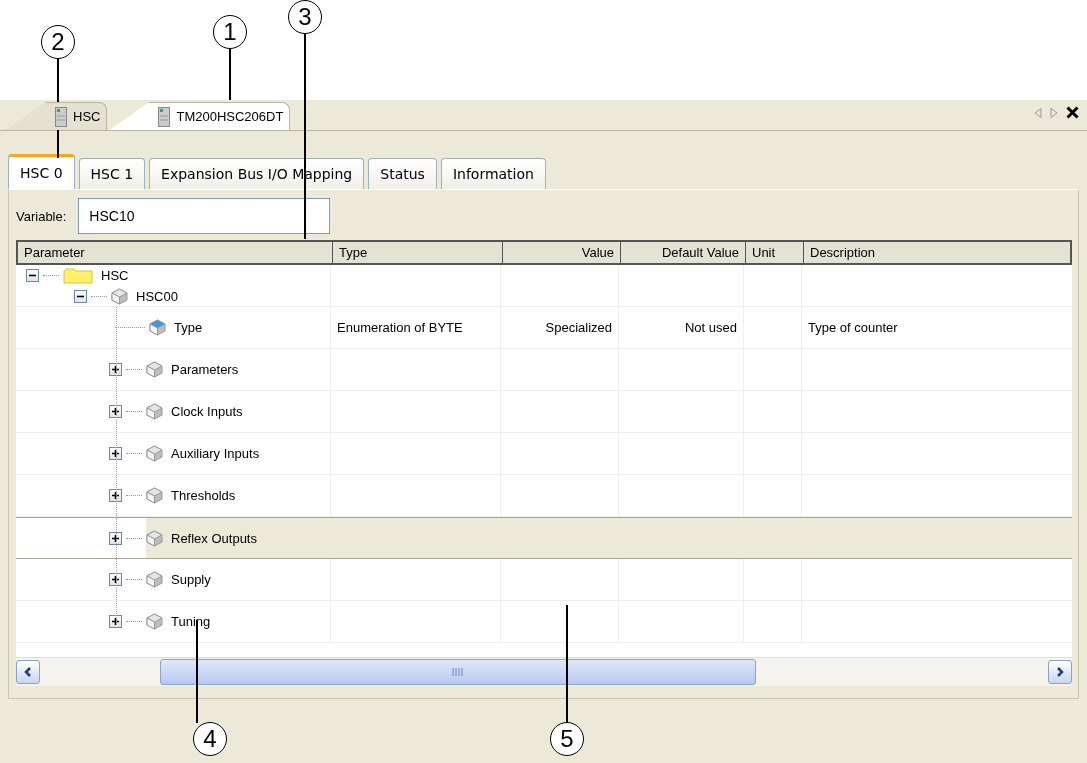  What do you see at coordinates (214, 538) in the screenshot?
I see `tree-item-label: Reflex Outputs` at bounding box center [214, 538].